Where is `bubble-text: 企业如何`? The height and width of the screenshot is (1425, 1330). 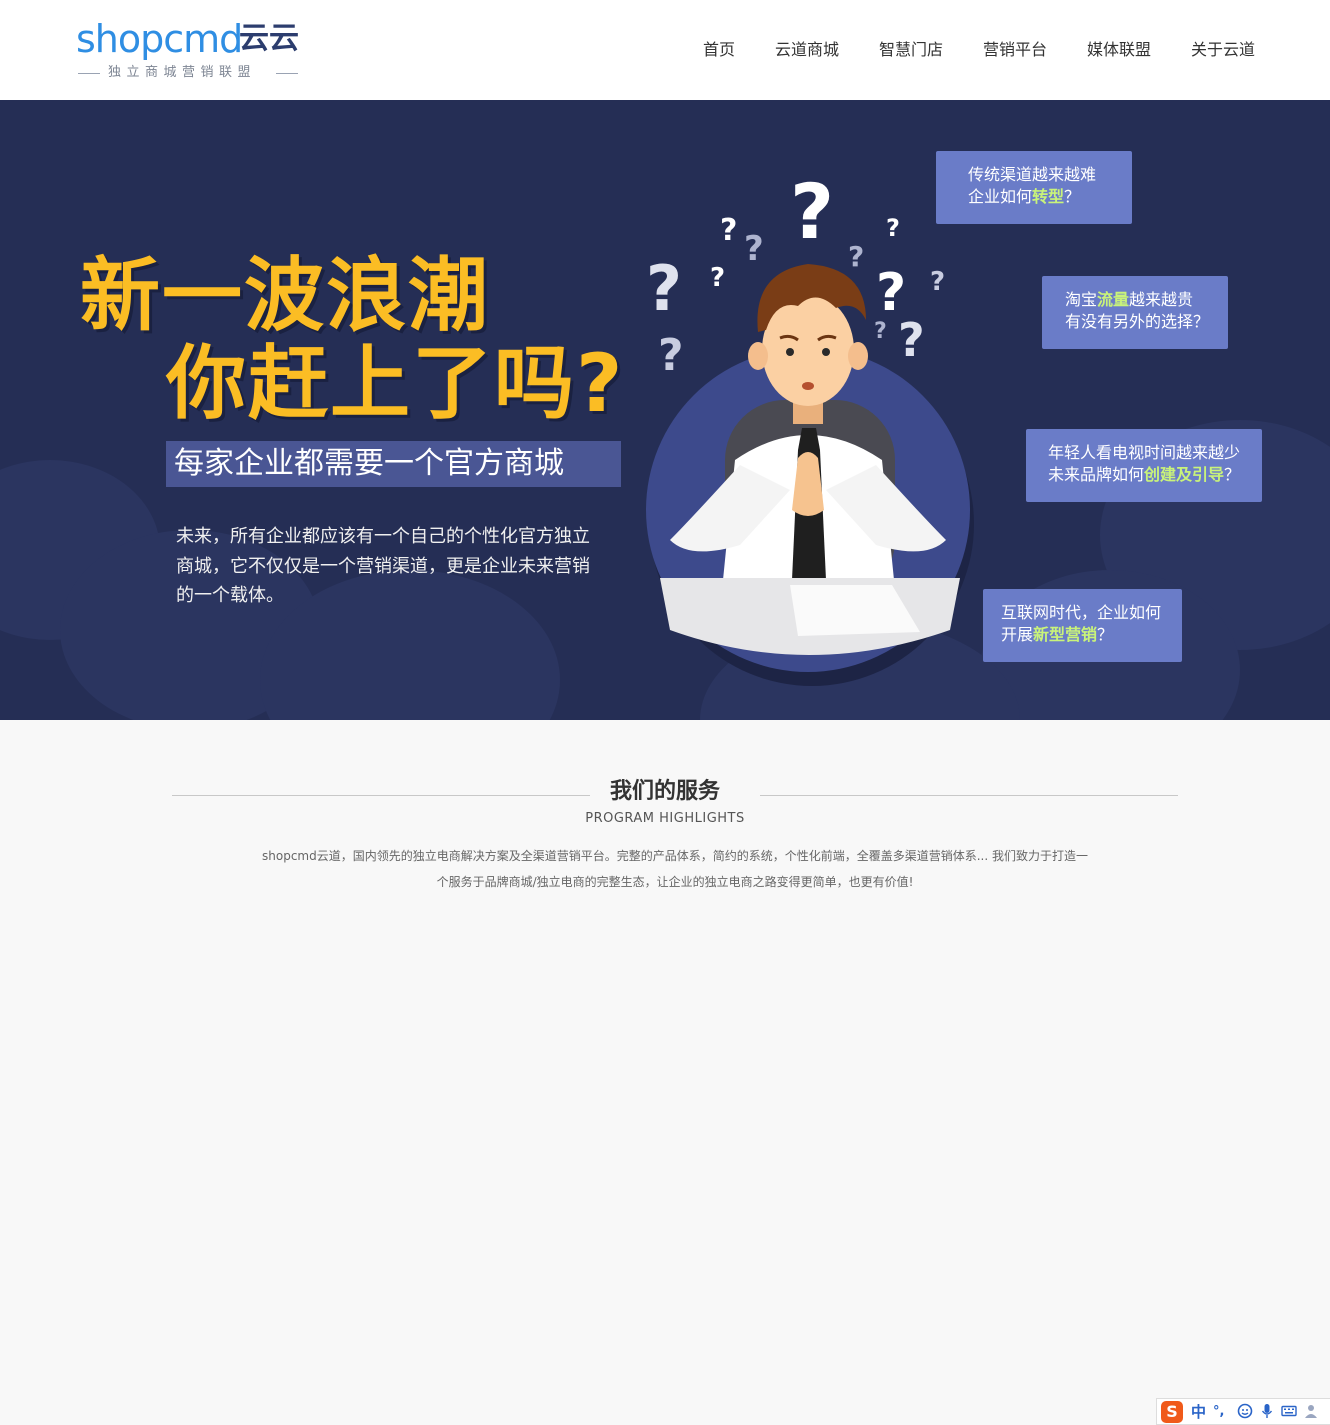
bubble-text: 企业如何 is located at coordinates (1000, 196).